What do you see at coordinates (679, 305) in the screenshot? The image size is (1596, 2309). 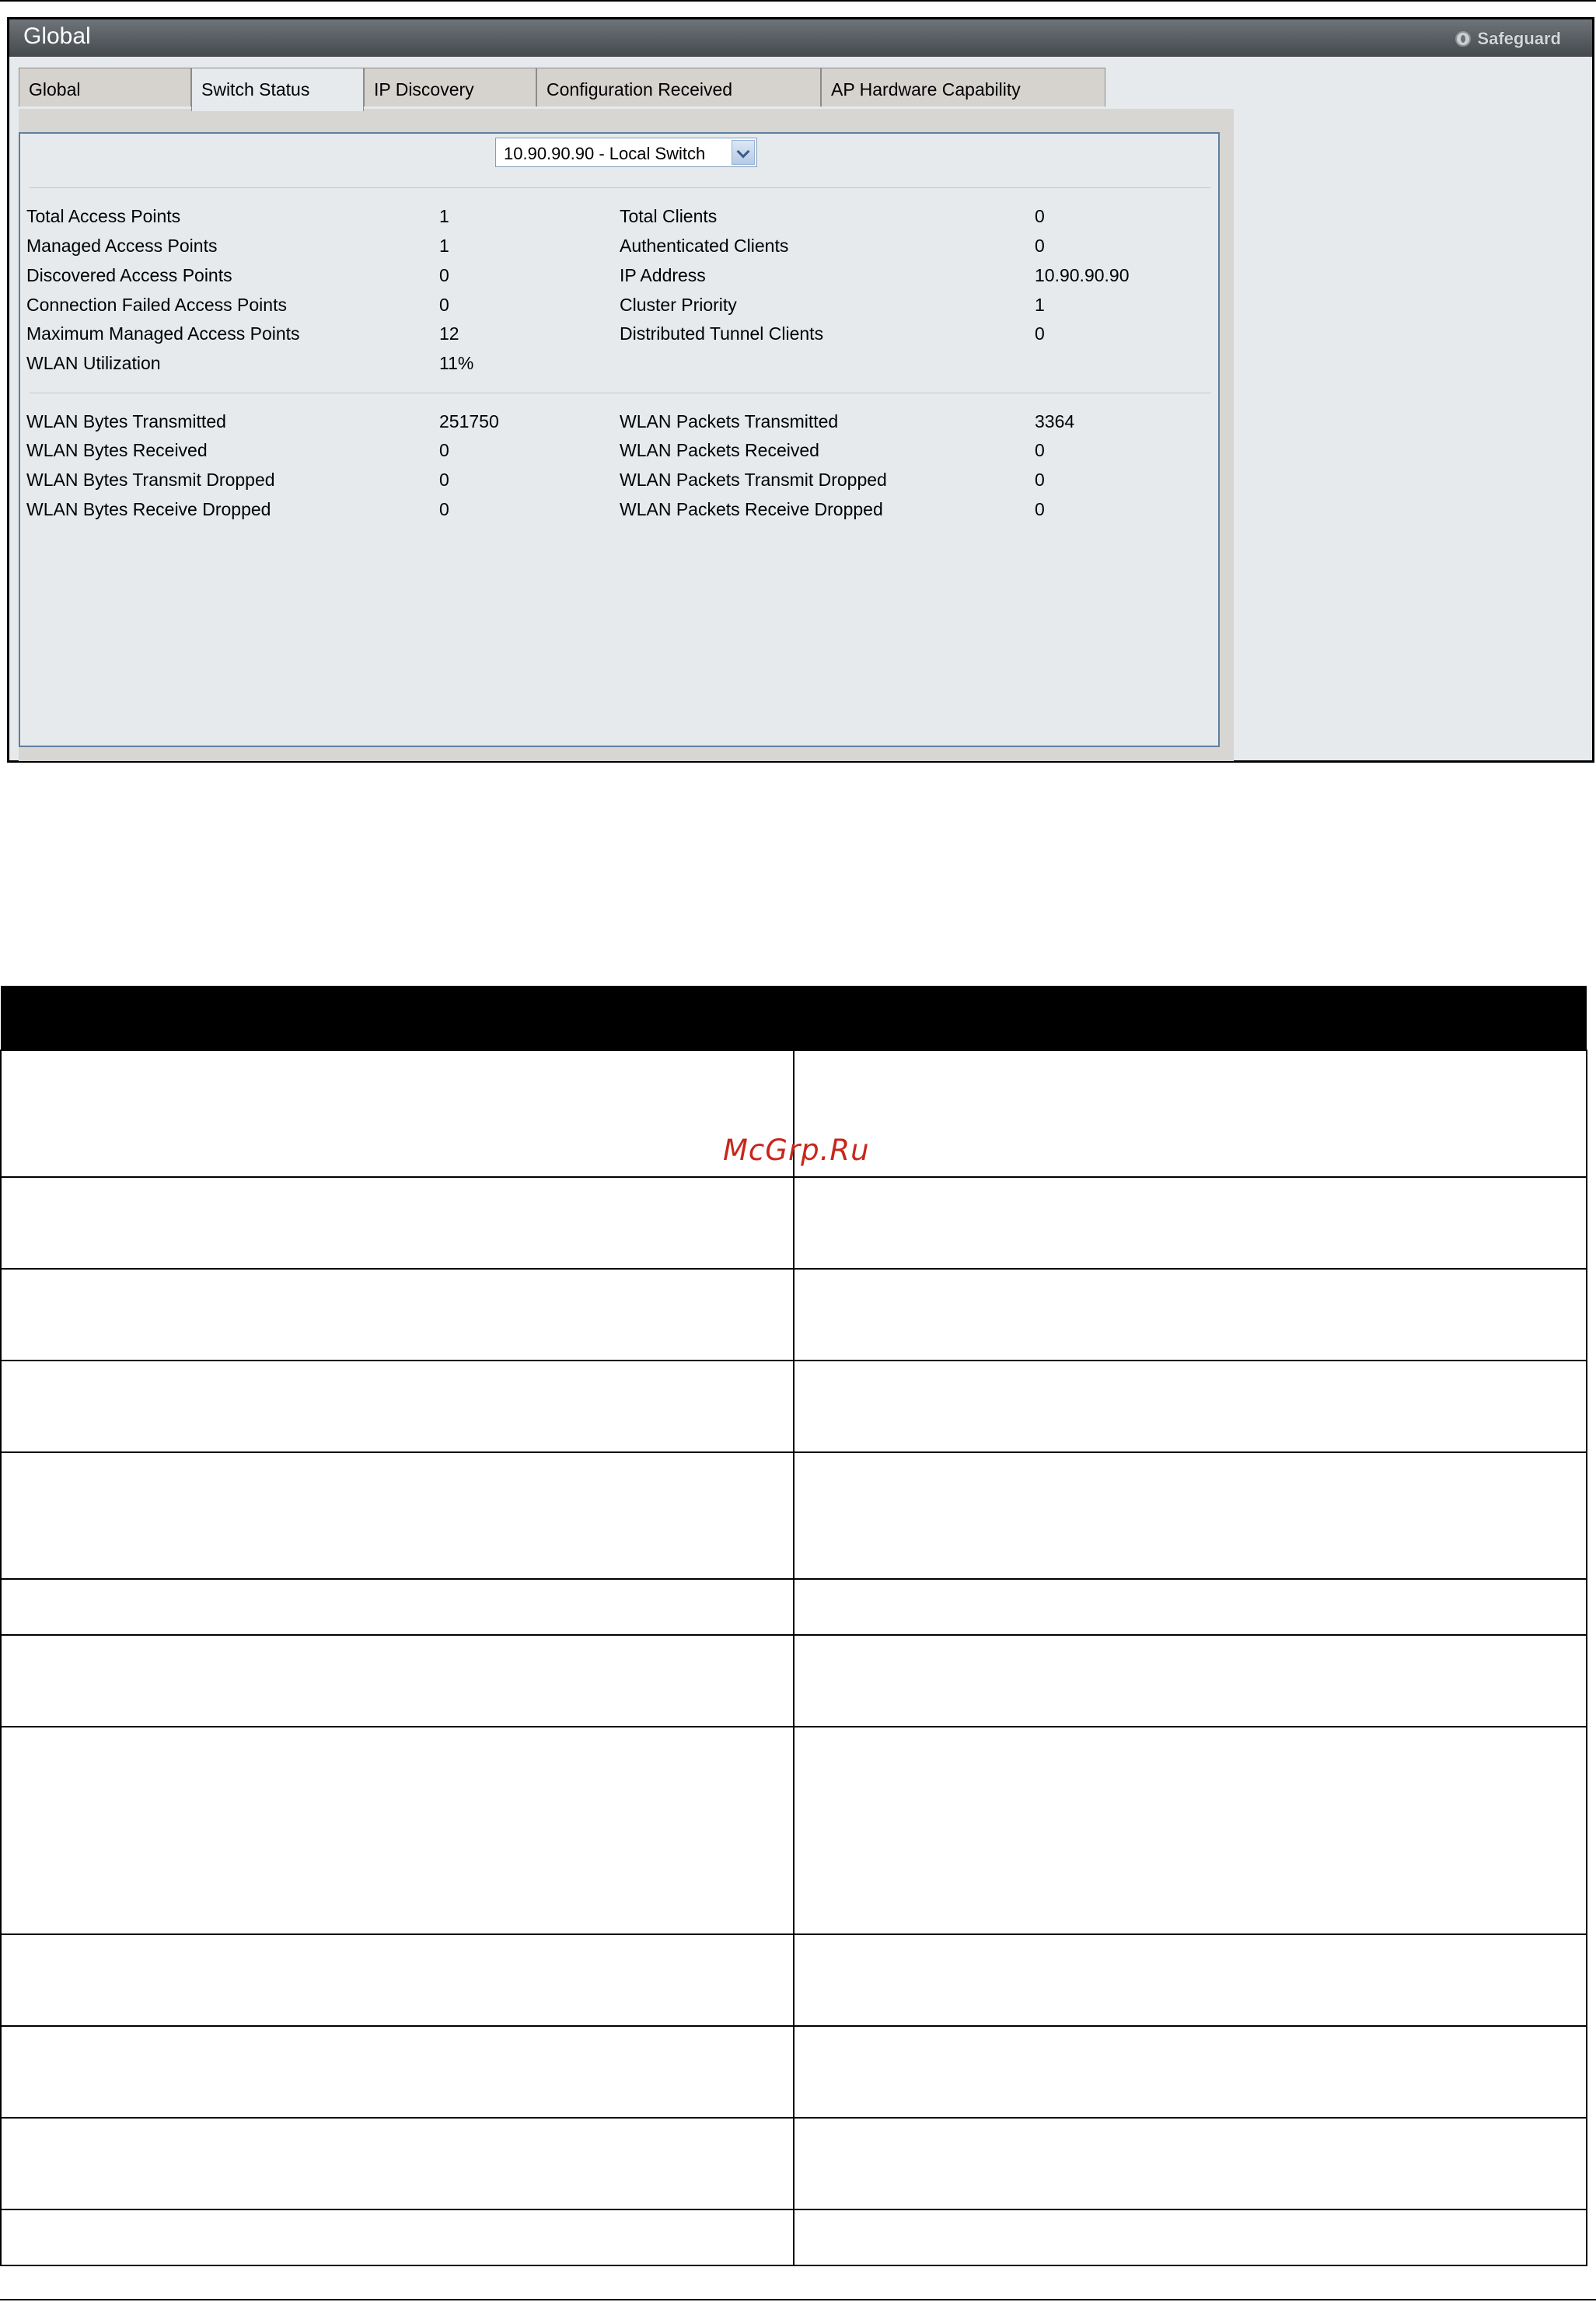 I see `stat-label: Cluster Priority` at bounding box center [679, 305].